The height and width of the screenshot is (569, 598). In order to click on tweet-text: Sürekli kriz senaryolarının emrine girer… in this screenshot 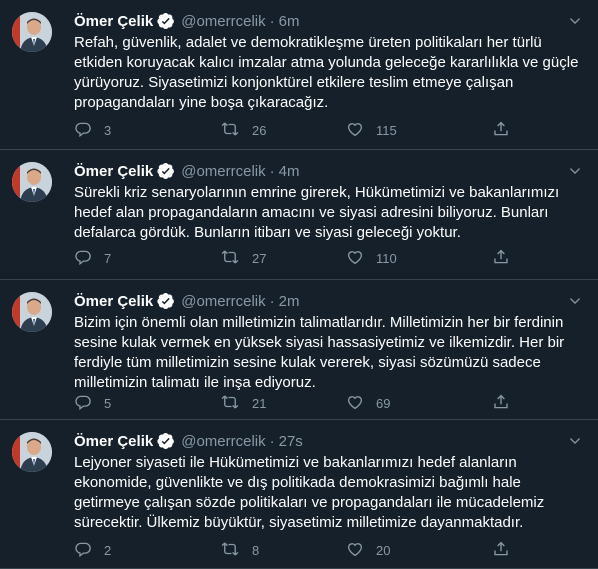, I will do `click(317, 212)`.